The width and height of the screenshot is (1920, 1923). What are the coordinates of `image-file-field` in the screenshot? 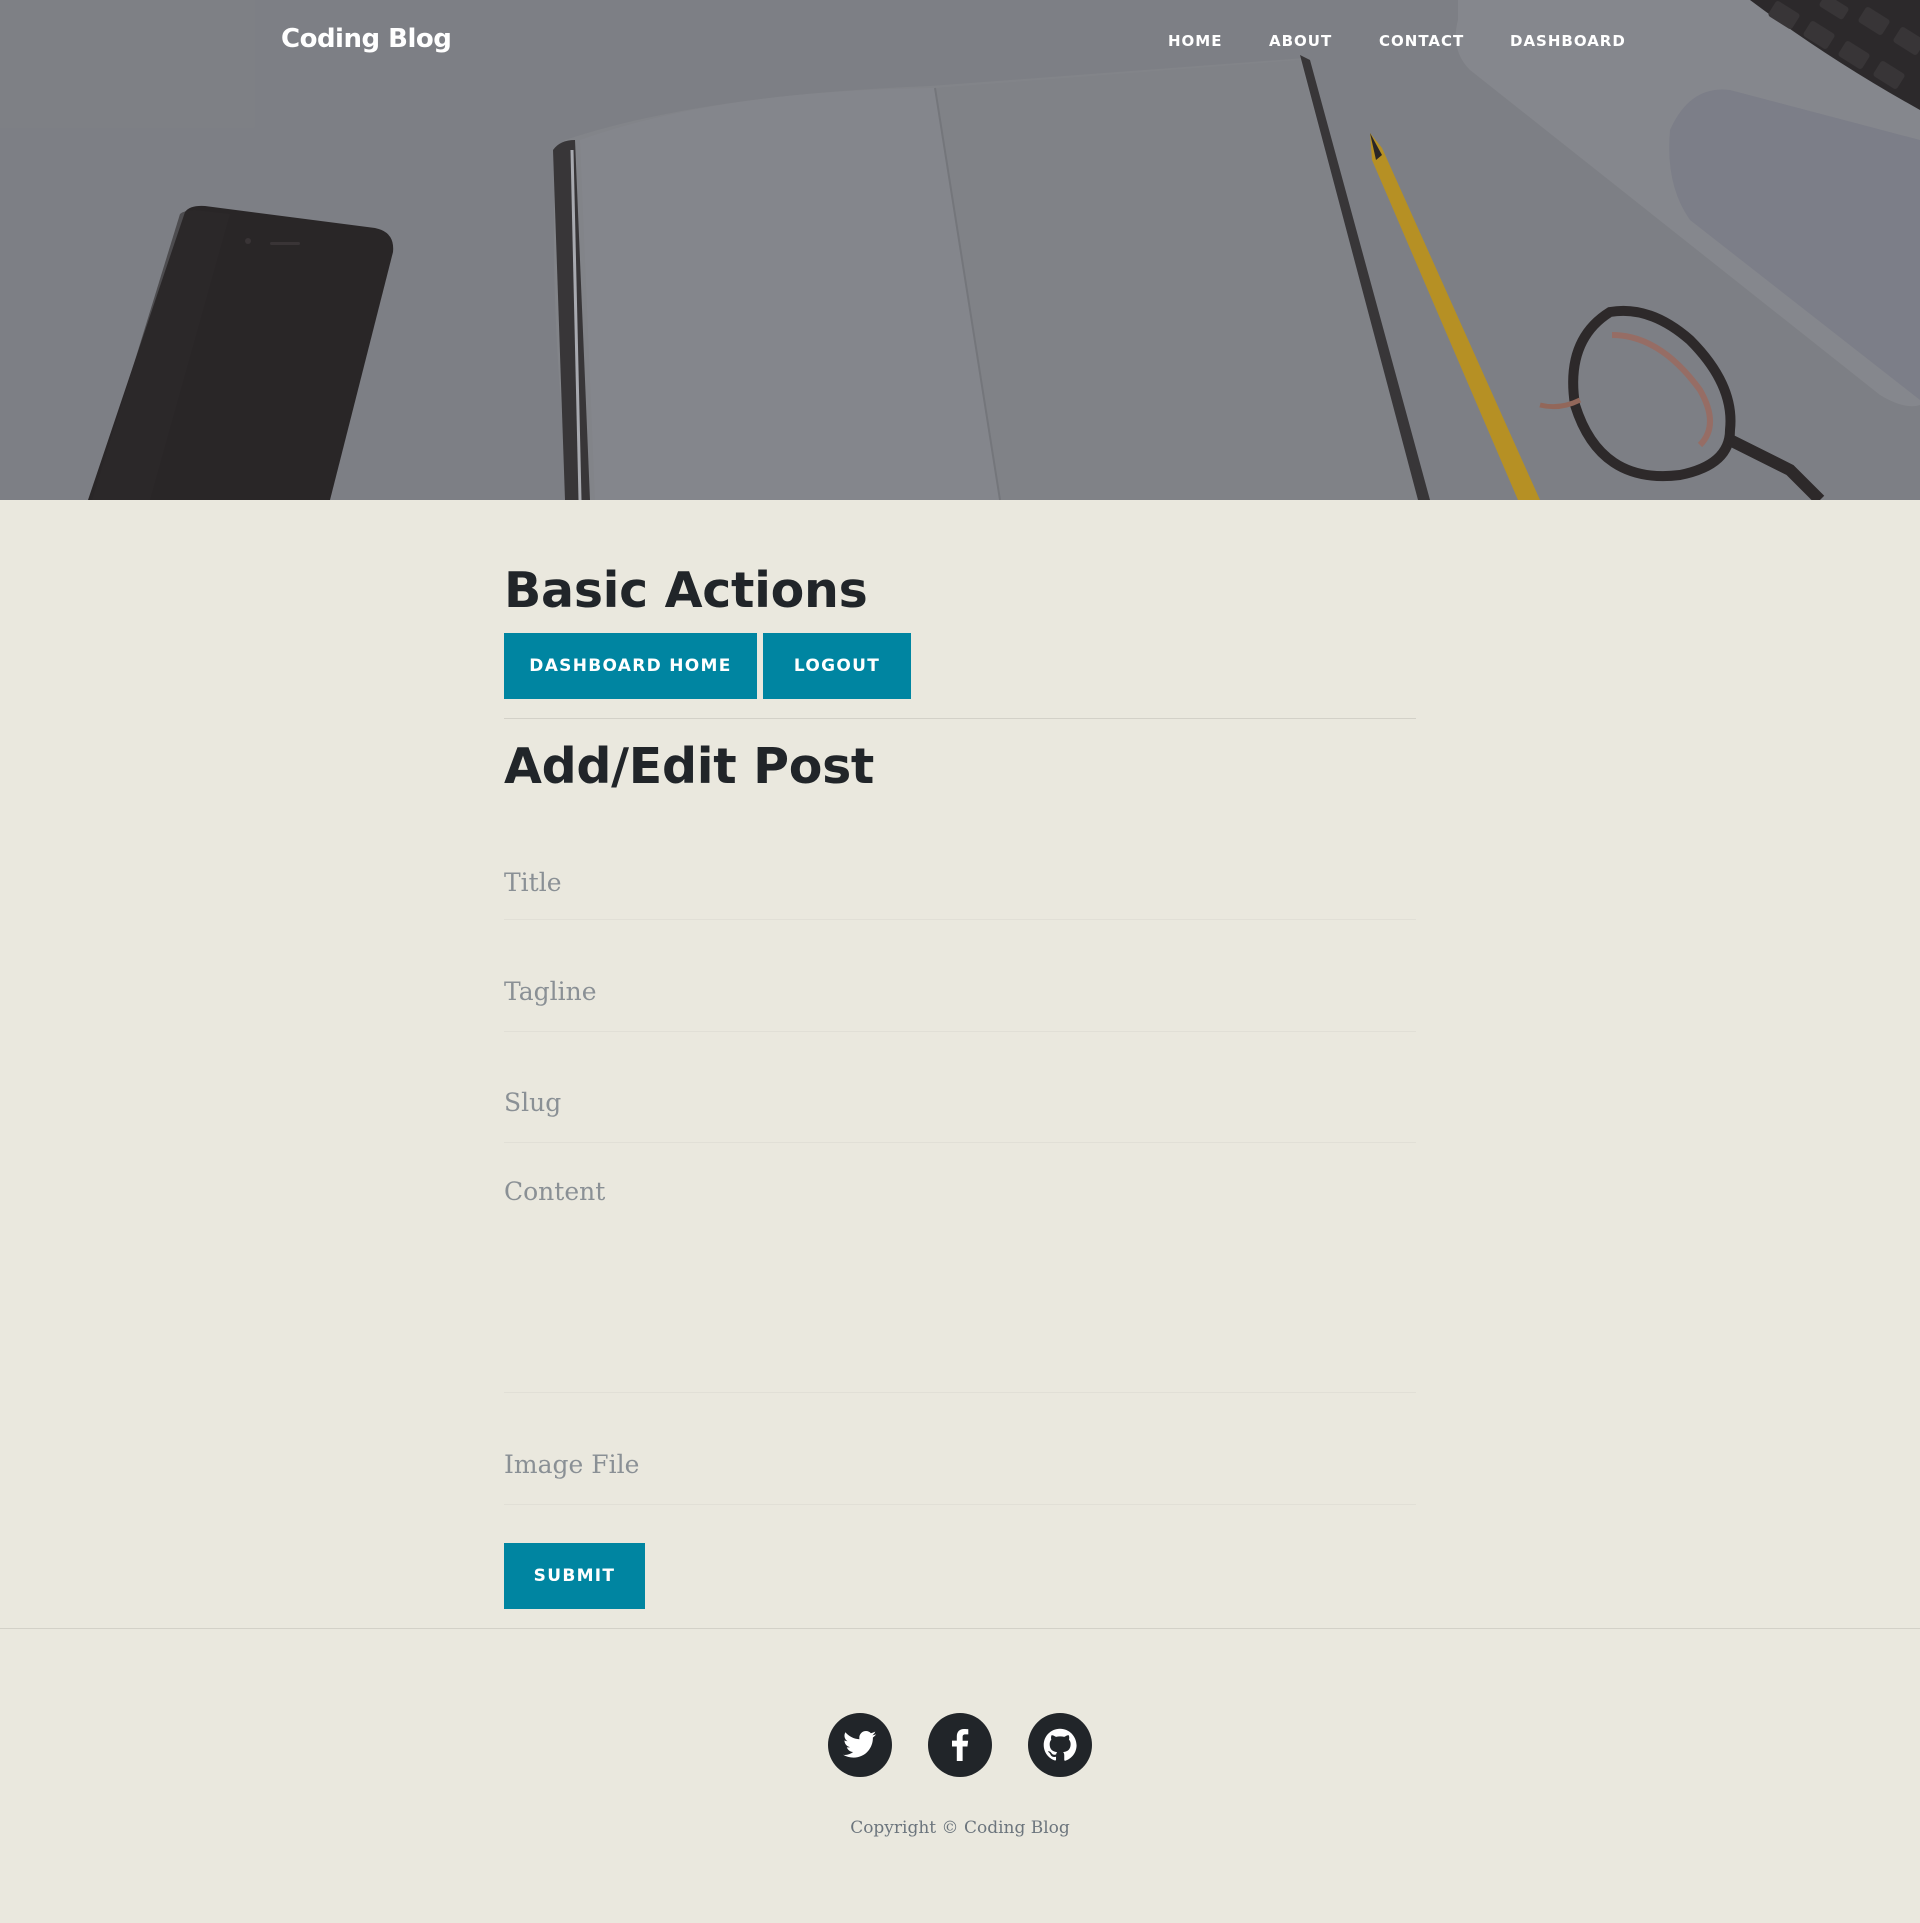 It's located at (960, 1464).